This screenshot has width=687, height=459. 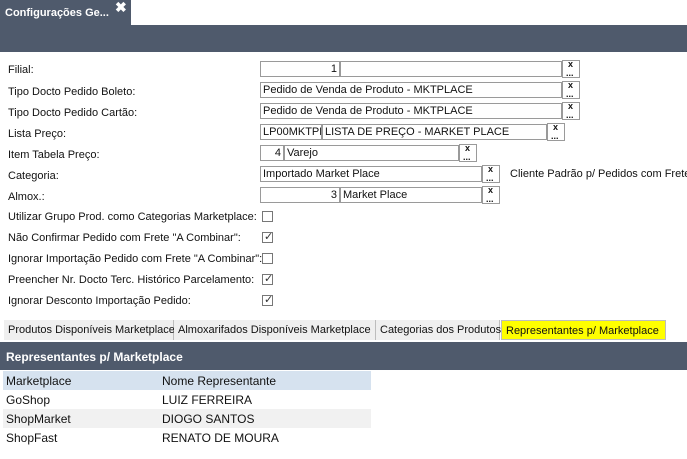 I want to click on window-tab-bar: Configurações Ge... ✖, so click(x=343, y=12).